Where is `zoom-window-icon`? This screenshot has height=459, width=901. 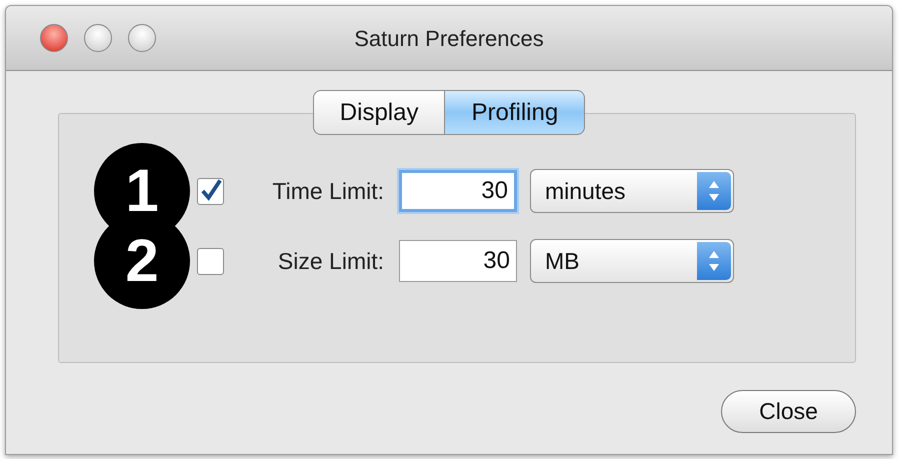 zoom-window-icon is located at coordinates (142, 38).